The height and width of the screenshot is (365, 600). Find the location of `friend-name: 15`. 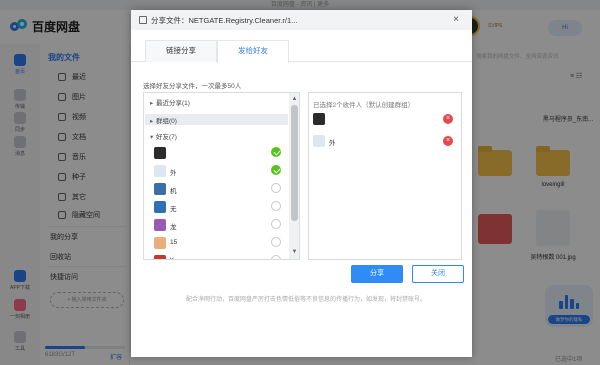

friend-name: 15 is located at coordinates (174, 242).